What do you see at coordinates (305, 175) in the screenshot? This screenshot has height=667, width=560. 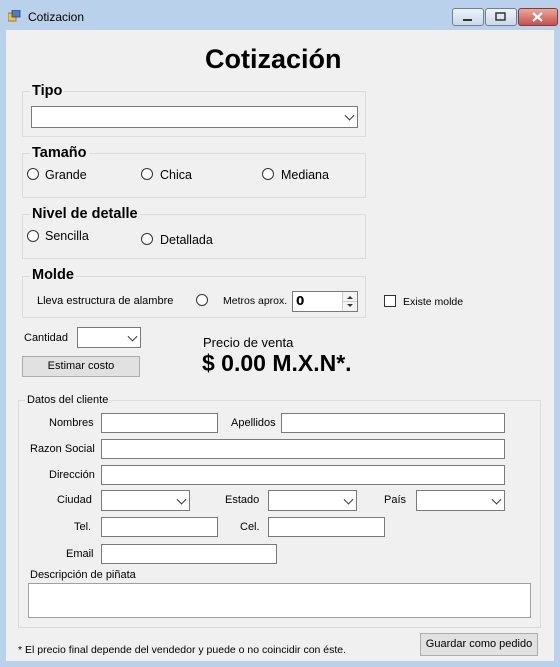 I see `radio-mediana-label: Mediana` at bounding box center [305, 175].